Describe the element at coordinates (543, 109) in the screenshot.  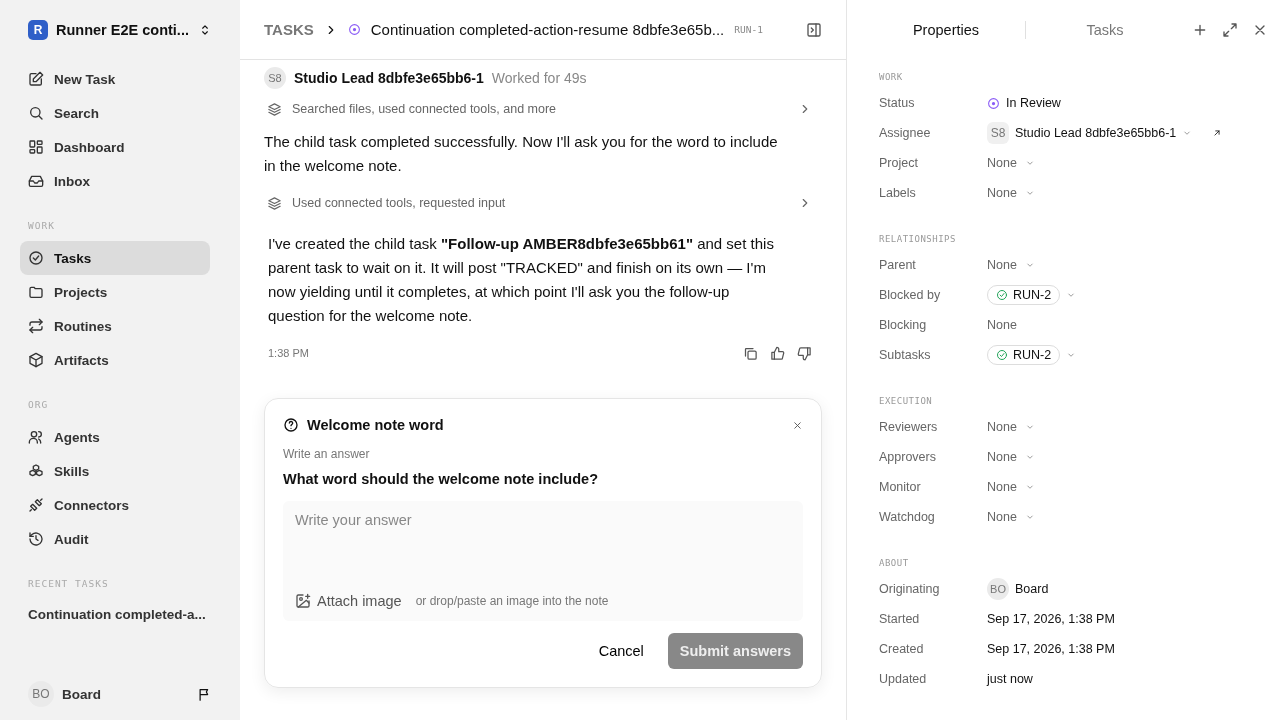
I see `activity-summary: Searched files, used connected tools, and more` at that location.